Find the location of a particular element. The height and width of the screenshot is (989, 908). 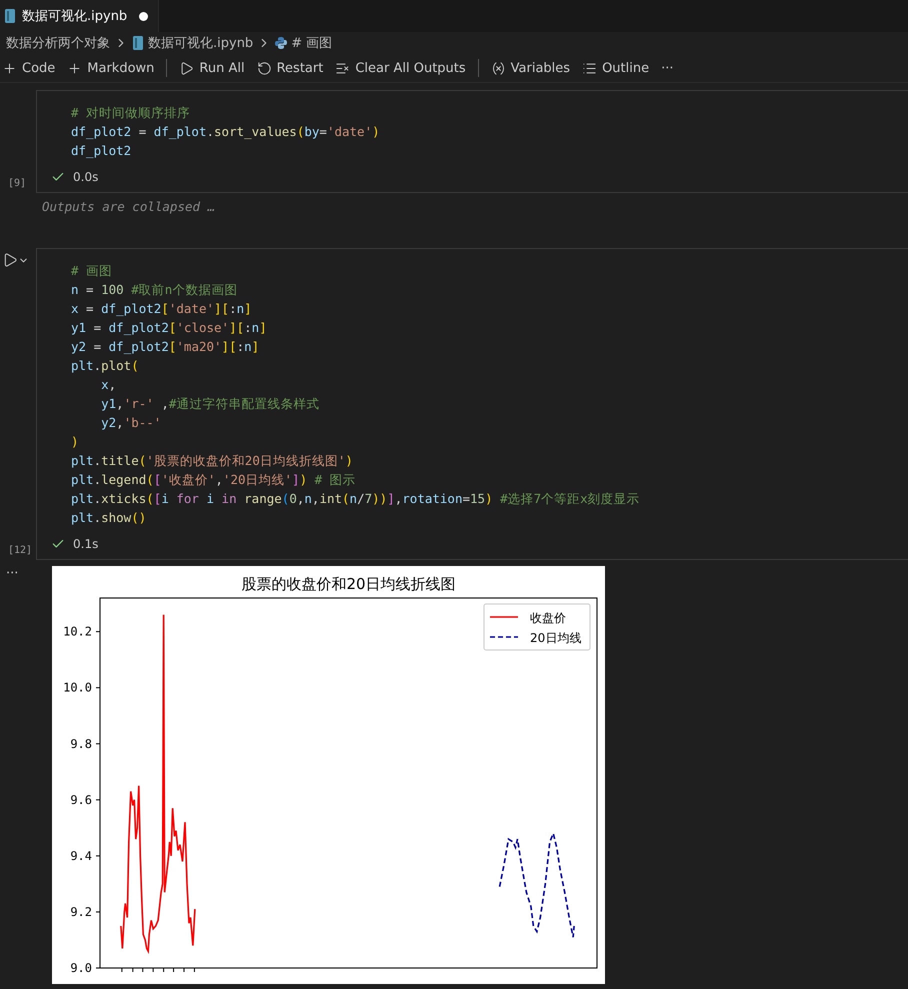

code-line: x = df_plot2['date'][:n] is located at coordinates (162, 309).